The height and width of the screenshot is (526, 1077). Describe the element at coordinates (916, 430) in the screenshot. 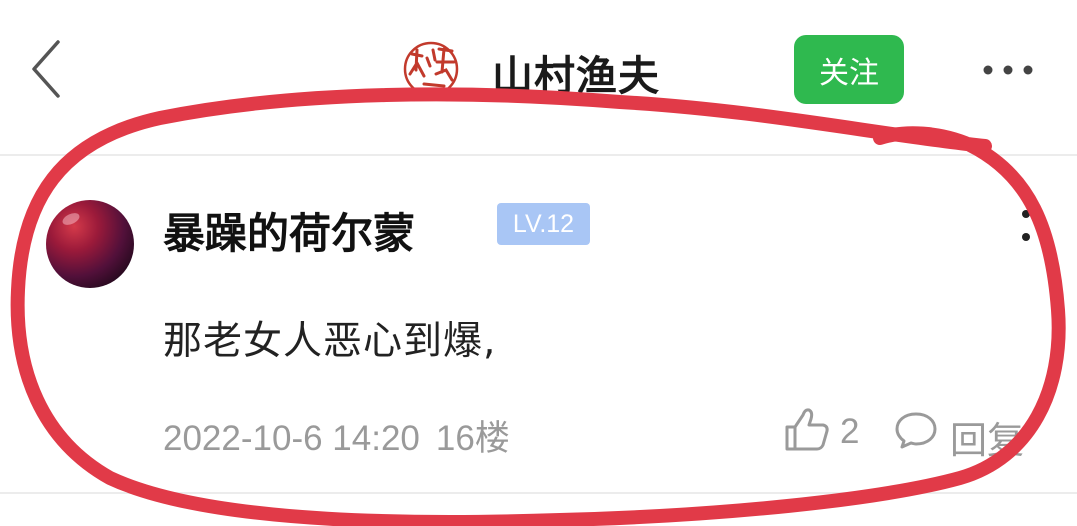

I see `reply-icon` at that location.